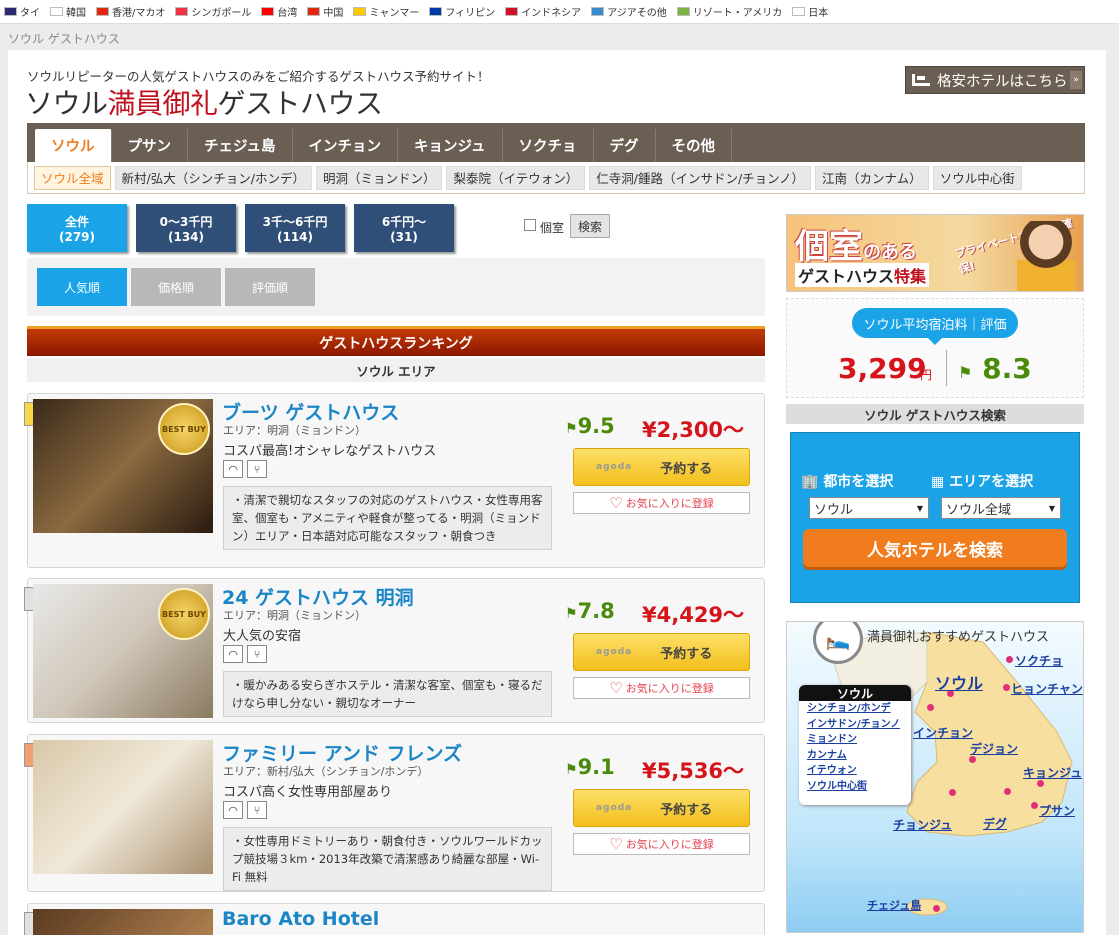 The width and height of the screenshot is (1119, 935). What do you see at coordinates (590, 226) in the screenshot?
I see `search-button: 検索` at bounding box center [590, 226].